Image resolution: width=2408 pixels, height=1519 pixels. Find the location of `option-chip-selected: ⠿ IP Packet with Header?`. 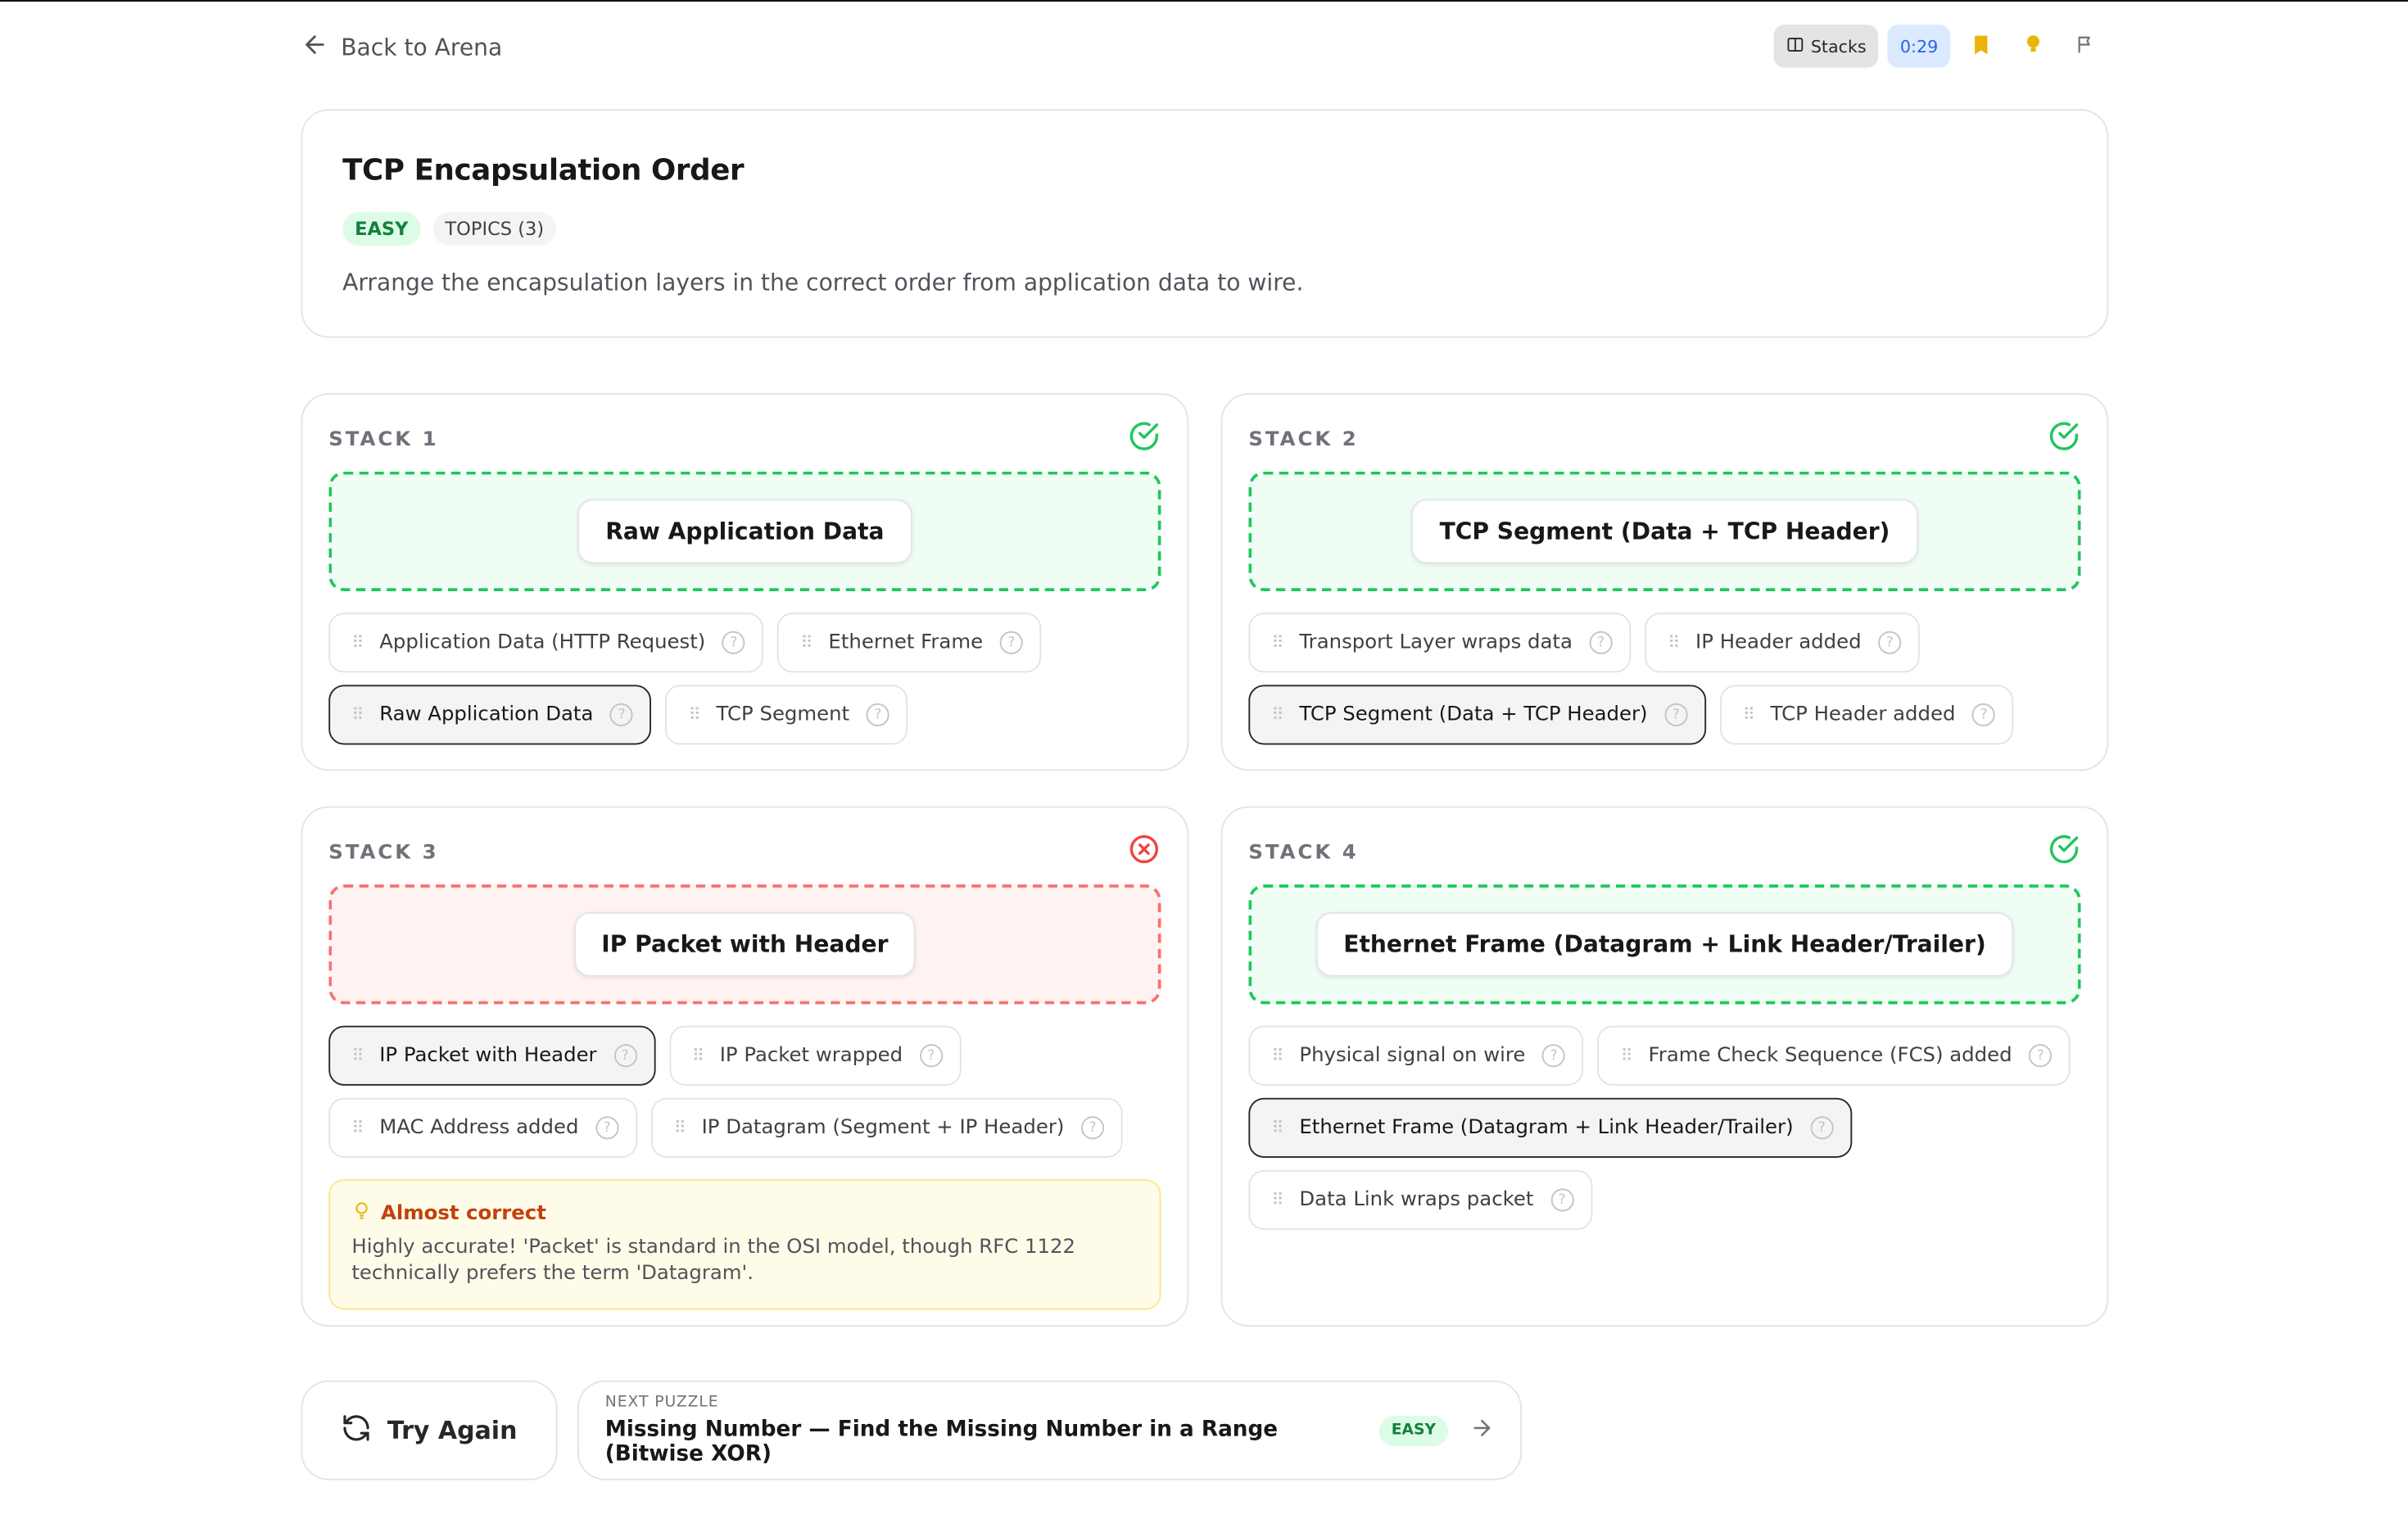

option-chip-selected: ⠿ IP Packet with Header? is located at coordinates (491, 1055).